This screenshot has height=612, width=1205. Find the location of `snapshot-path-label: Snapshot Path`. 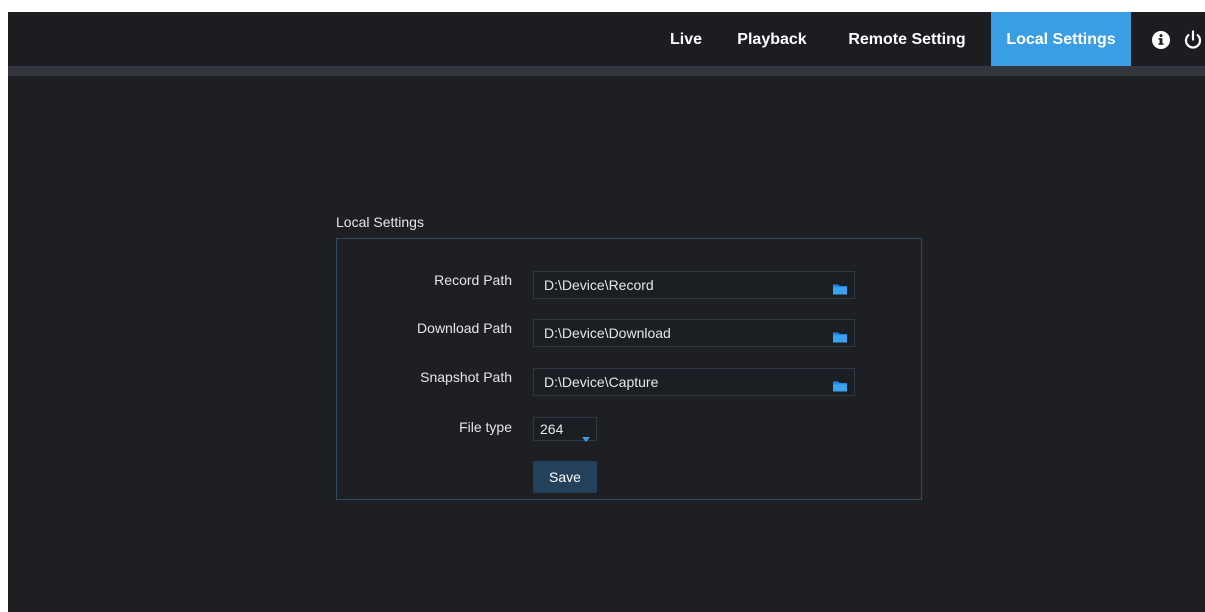

snapshot-path-label: Snapshot Path is located at coordinates (466, 377).